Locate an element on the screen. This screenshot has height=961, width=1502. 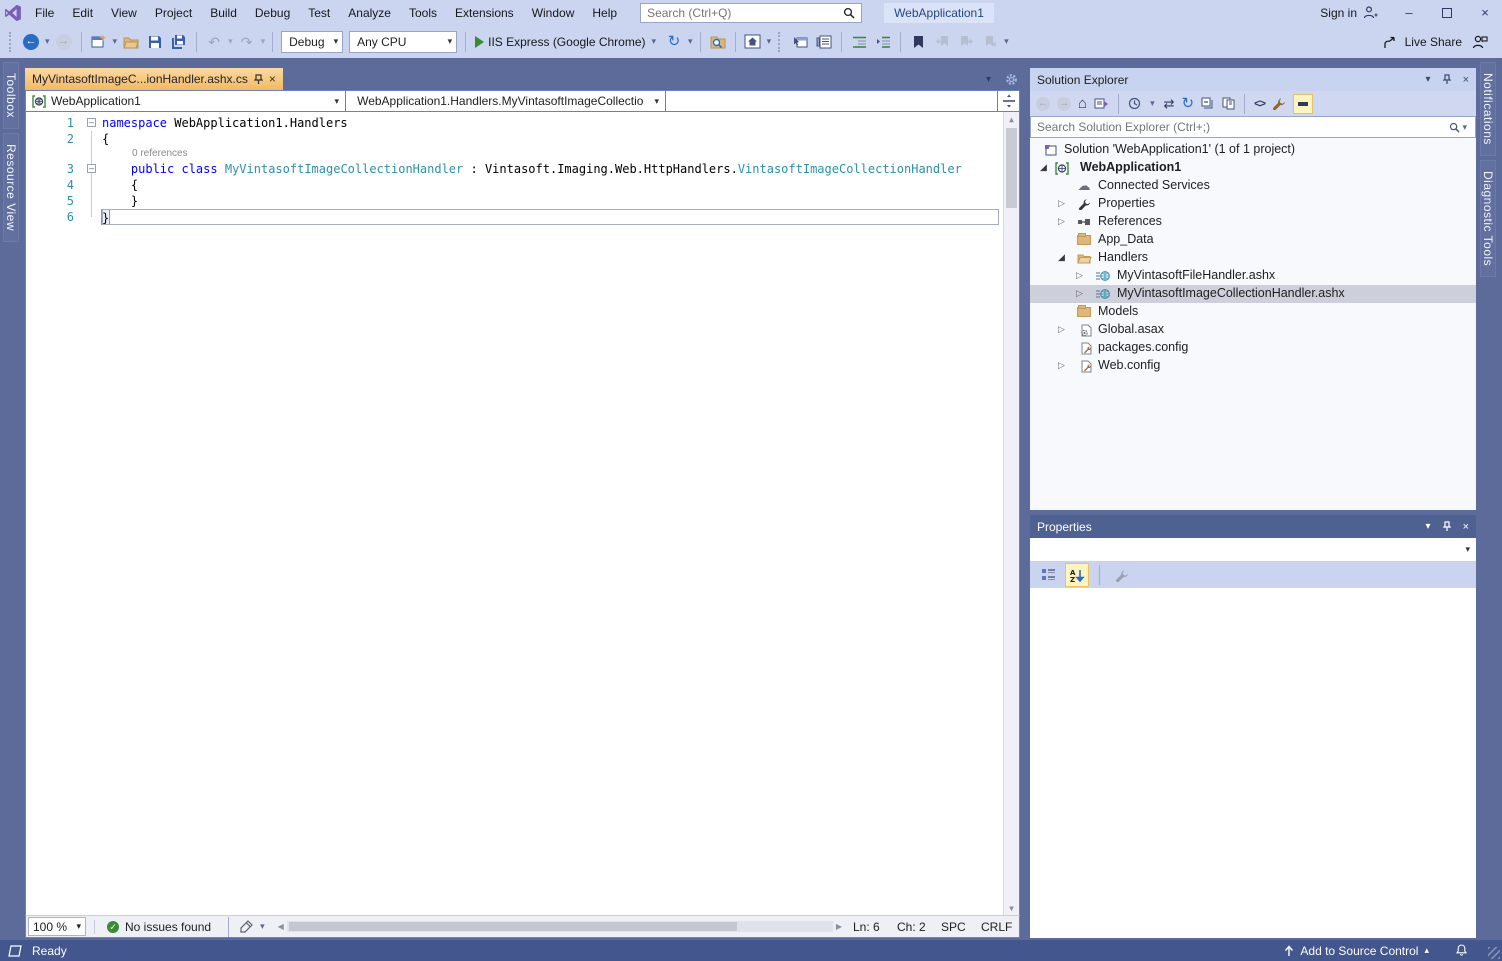
se-home-button: ⌂ is located at coordinates (1082, 103).